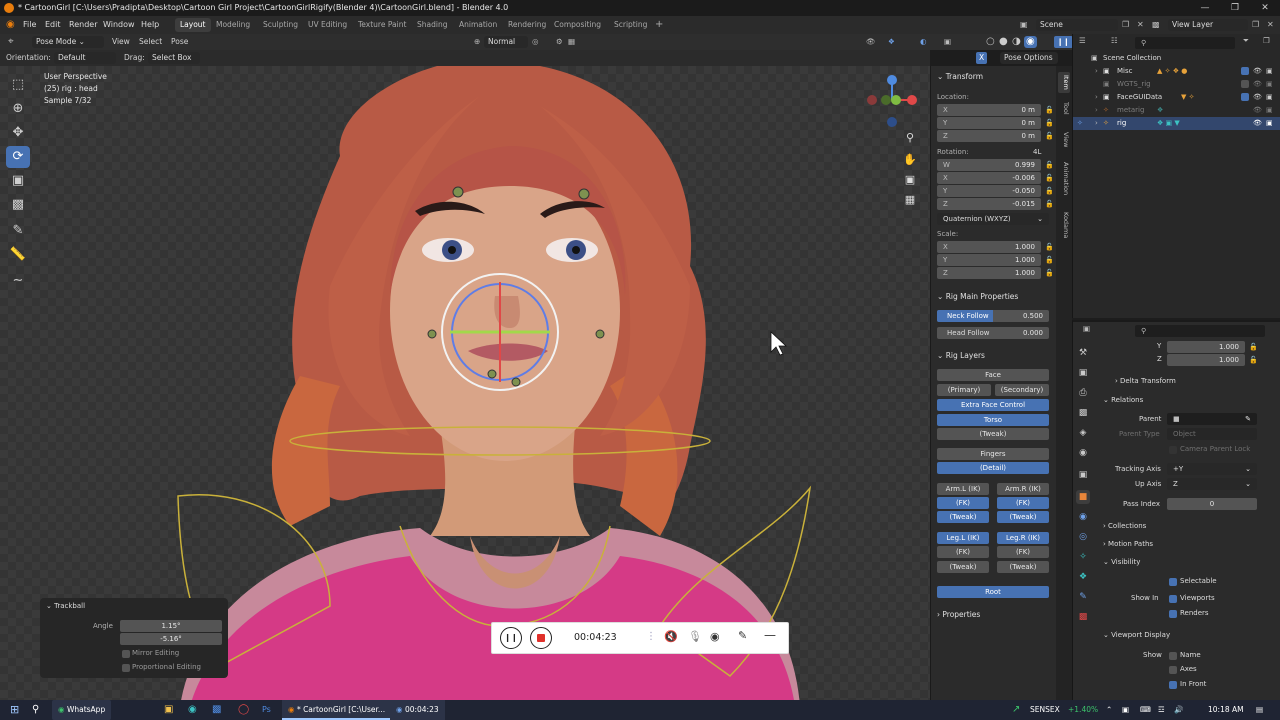  I want to click on maximize-icon: ❐, so click(1235, 8).